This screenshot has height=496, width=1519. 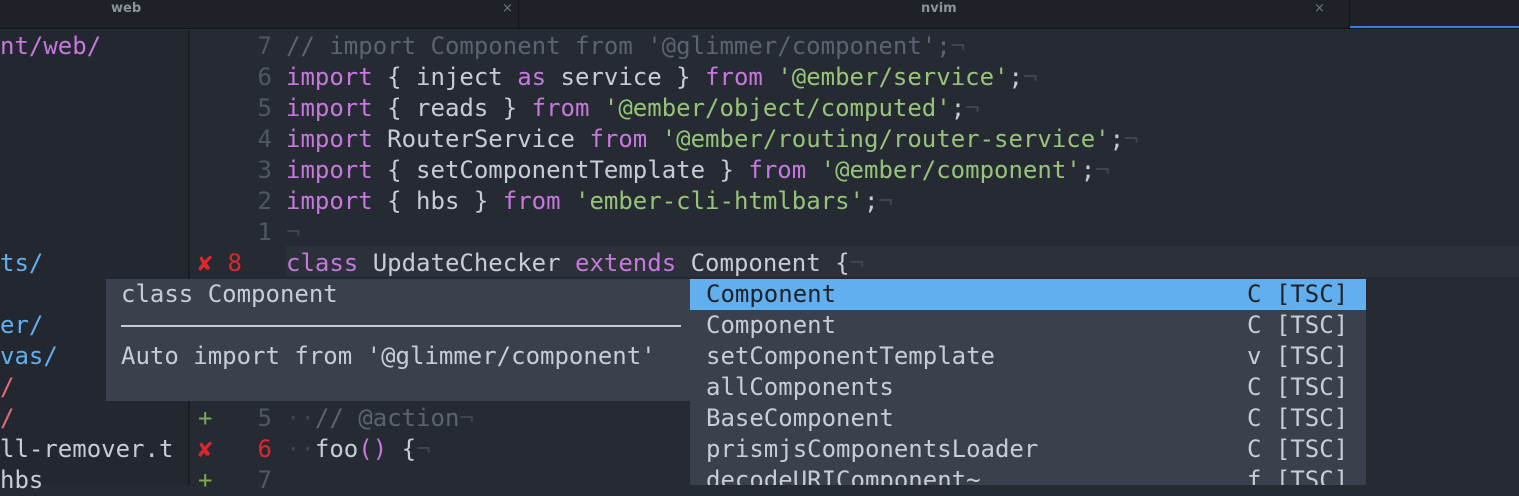 I want to click on tree-item: ll-remover.t, so click(x=86, y=449).